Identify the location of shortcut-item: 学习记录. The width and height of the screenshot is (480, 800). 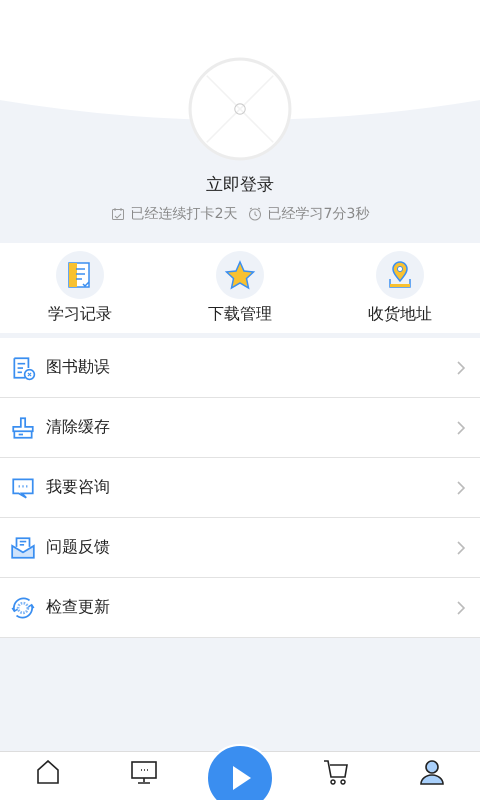
(80, 288).